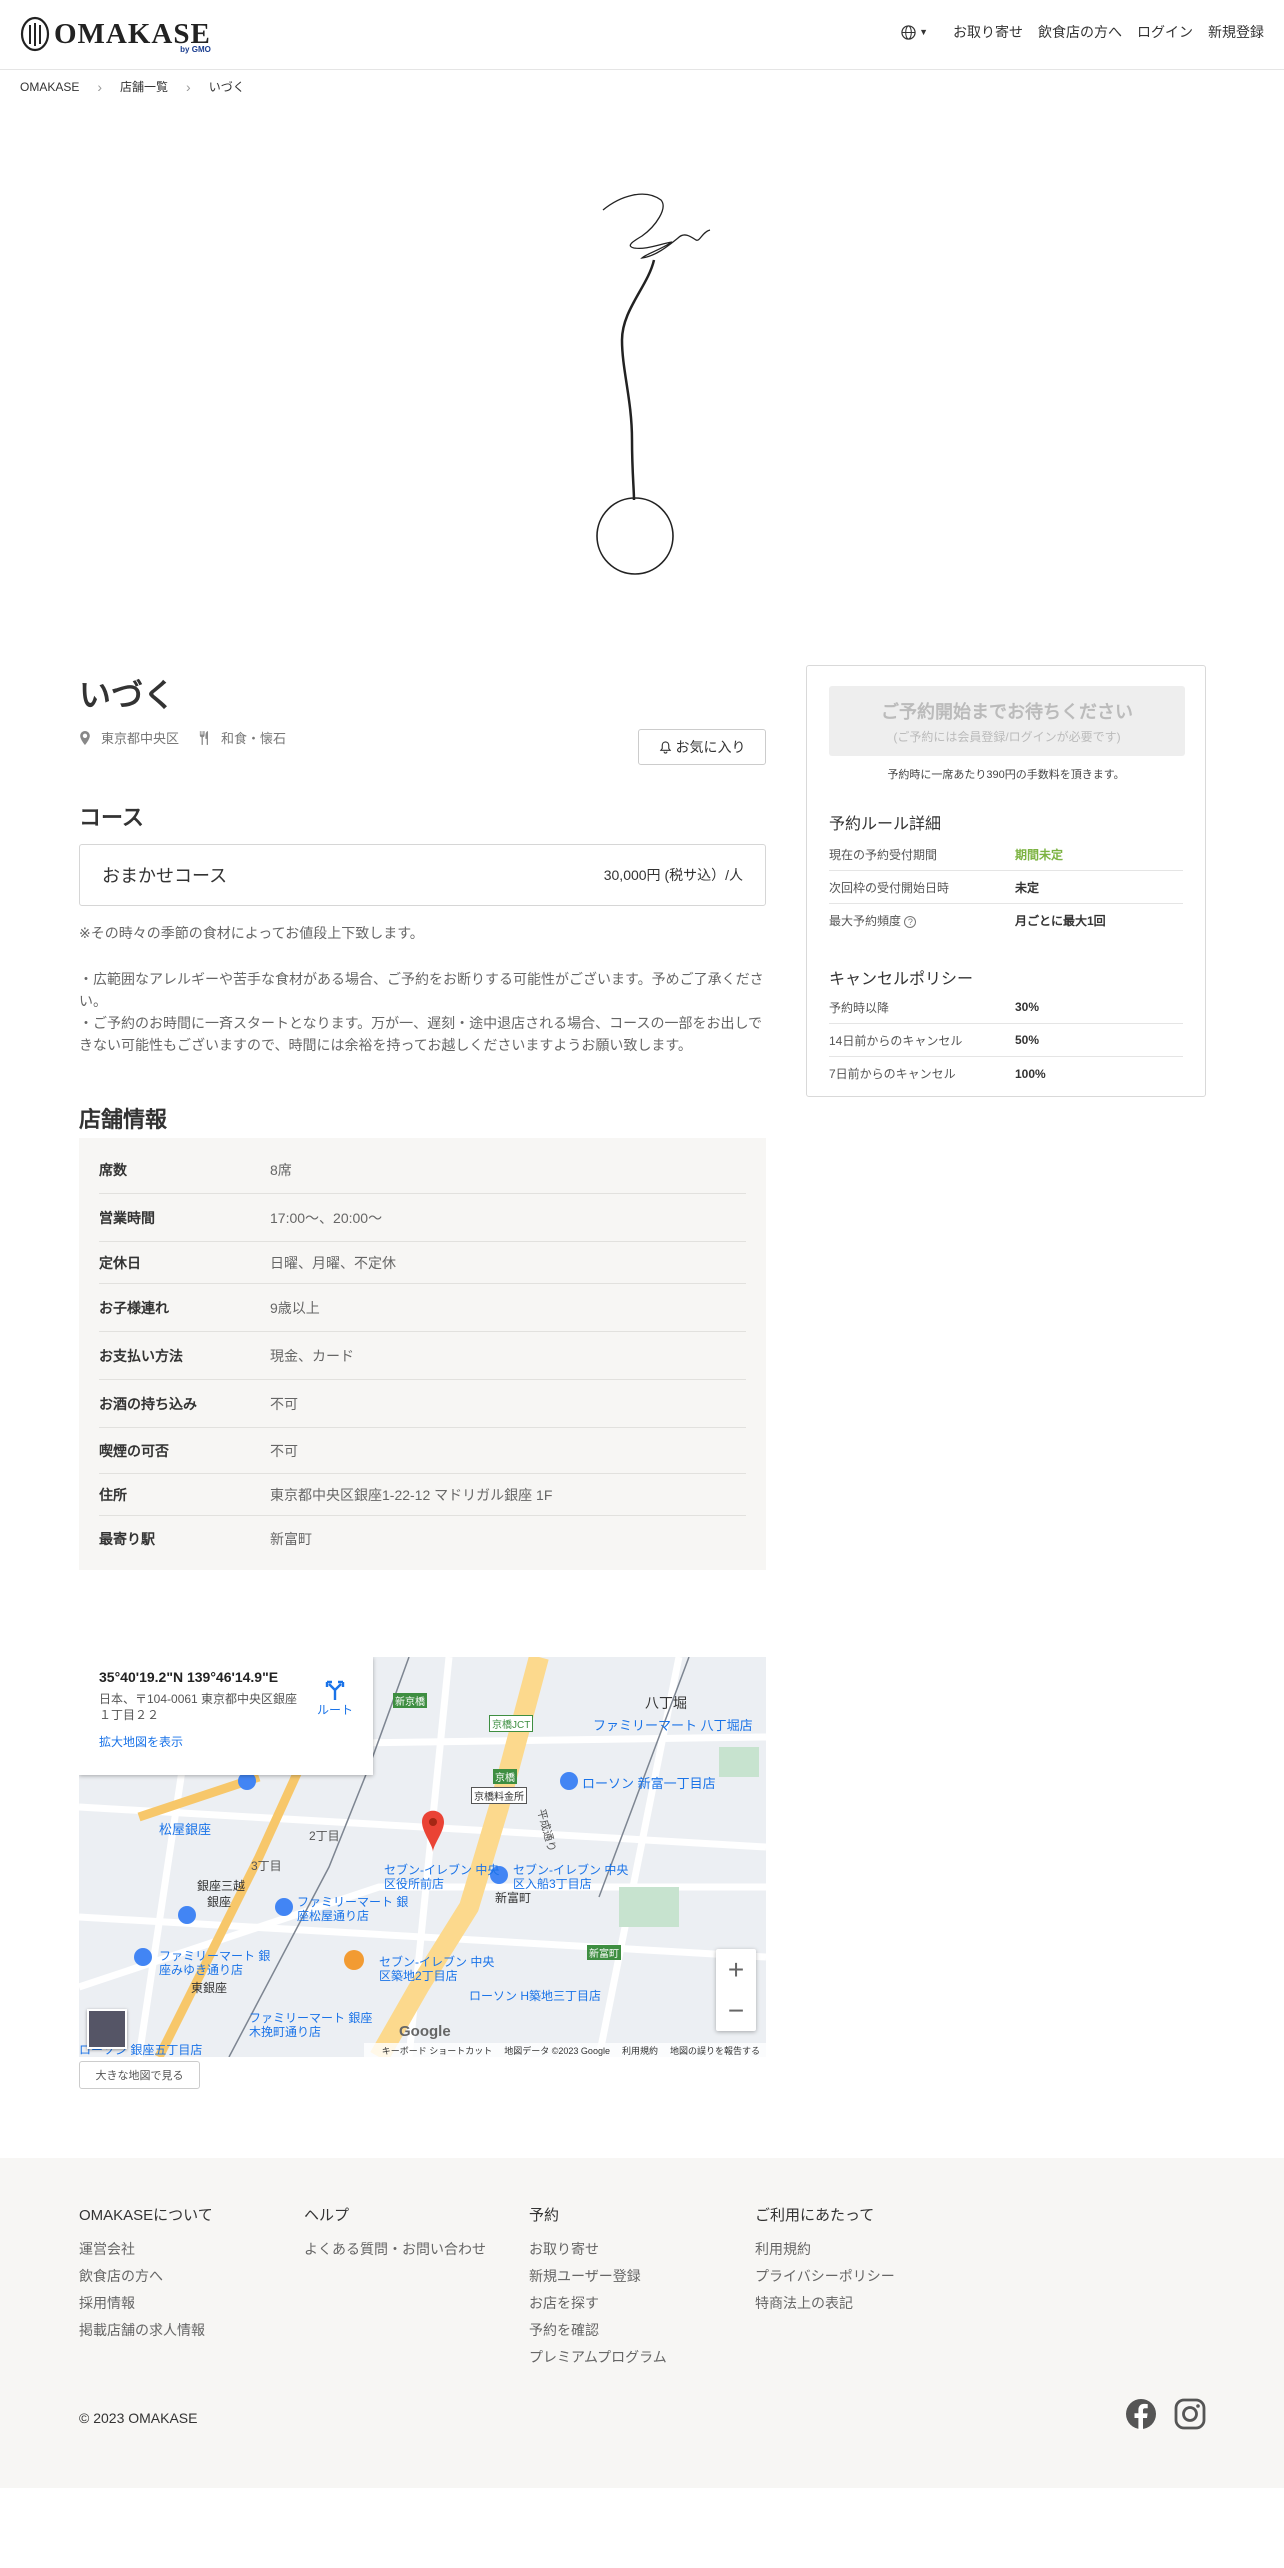 The height and width of the screenshot is (2568, 1284). I want to click on course-heading: コース, so click(111, 817).